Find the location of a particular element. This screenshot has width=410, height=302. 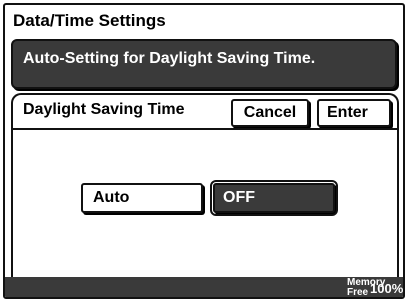

off-option-button: OFF is located at coordinates (274, 198).